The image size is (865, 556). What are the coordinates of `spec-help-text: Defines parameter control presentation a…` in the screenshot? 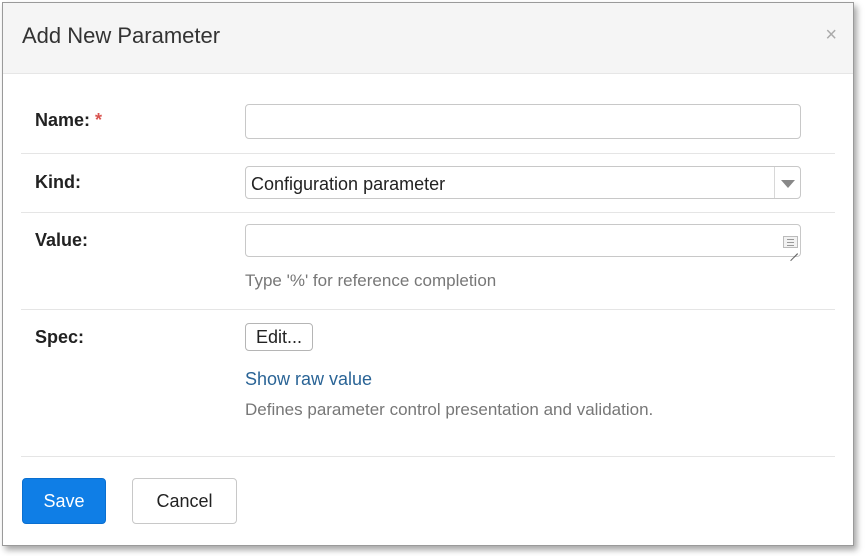 It's located at (449, 409).